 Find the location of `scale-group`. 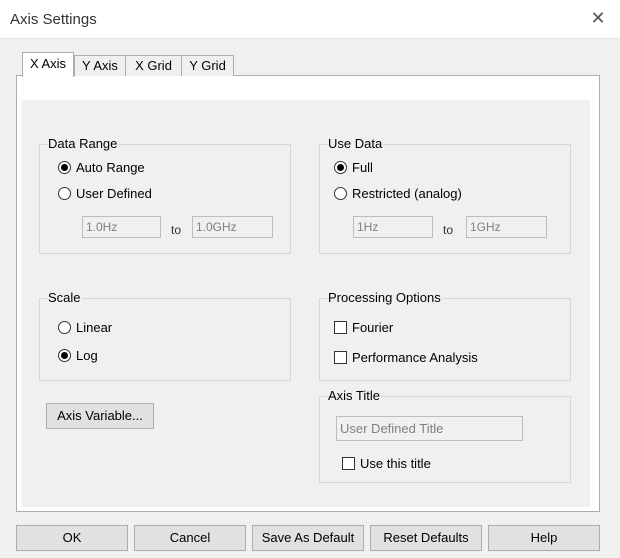

scale-group is located at coordinates (165, 339).